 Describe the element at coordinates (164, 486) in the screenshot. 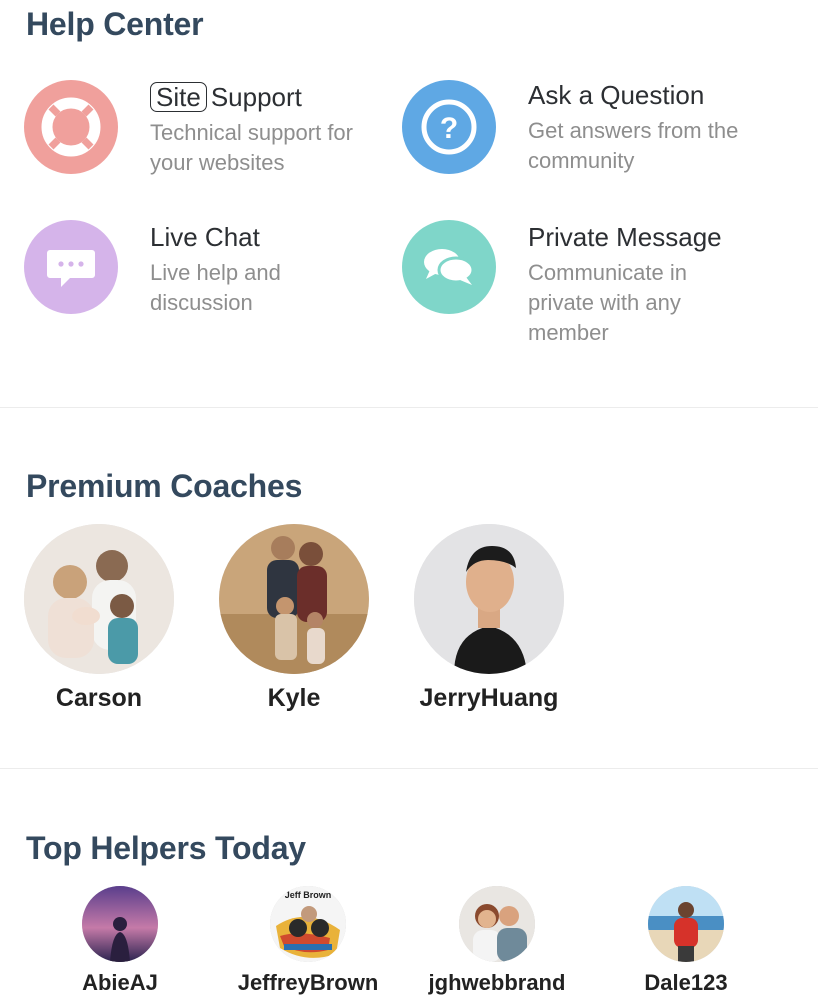

I see `premium-coaches-title: Premium Coaches` at that location.